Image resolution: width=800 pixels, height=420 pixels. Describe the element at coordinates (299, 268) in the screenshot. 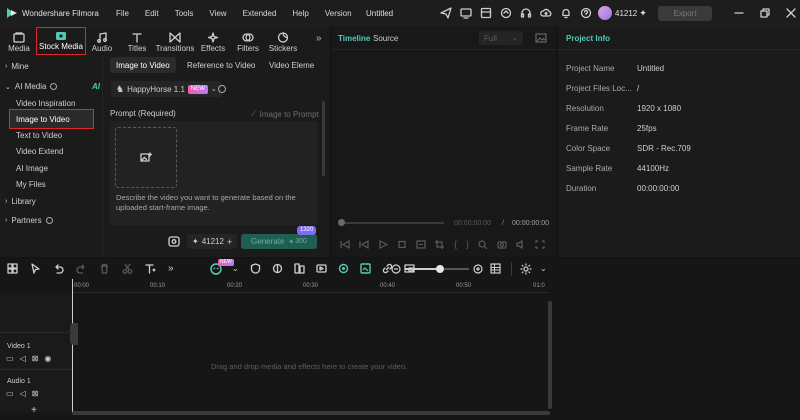

I see `split-audio-icon` at that location.